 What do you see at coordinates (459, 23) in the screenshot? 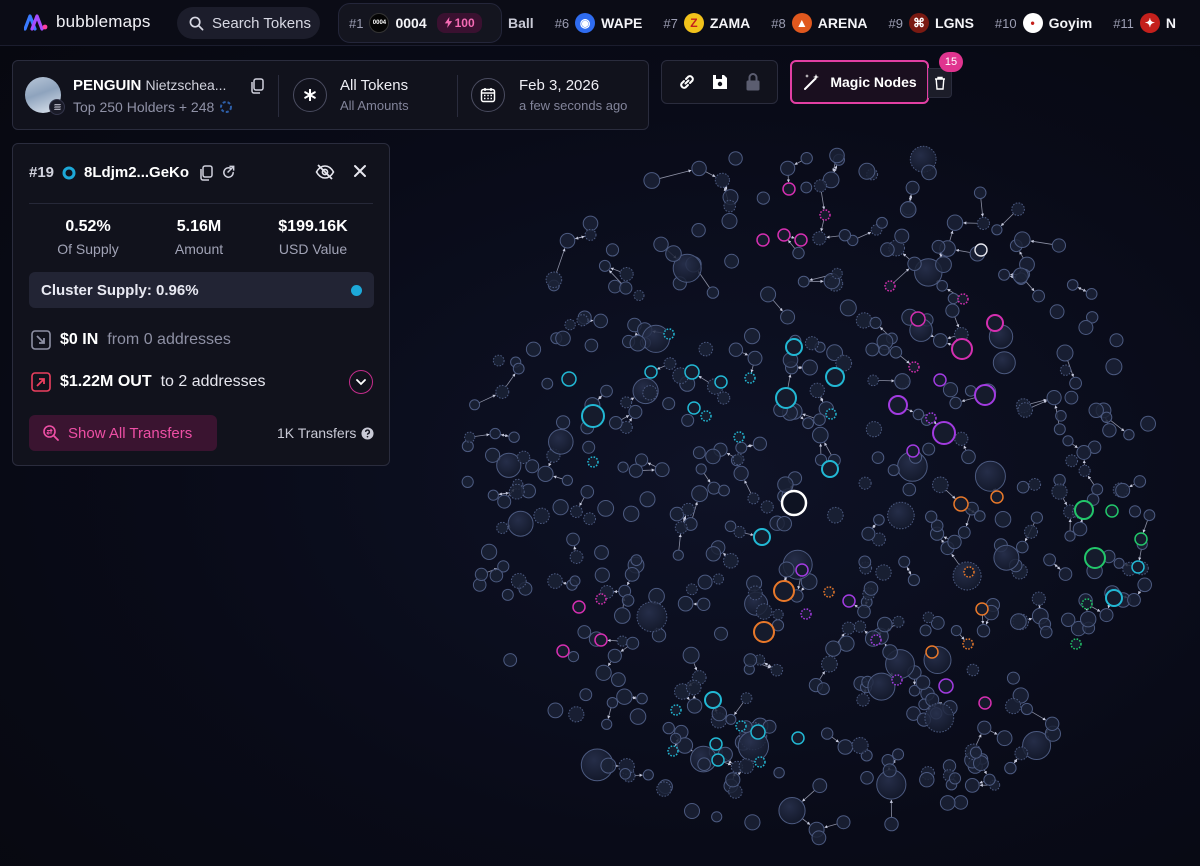
I see `boost-badge: 100` at bounding box center [459, 23].